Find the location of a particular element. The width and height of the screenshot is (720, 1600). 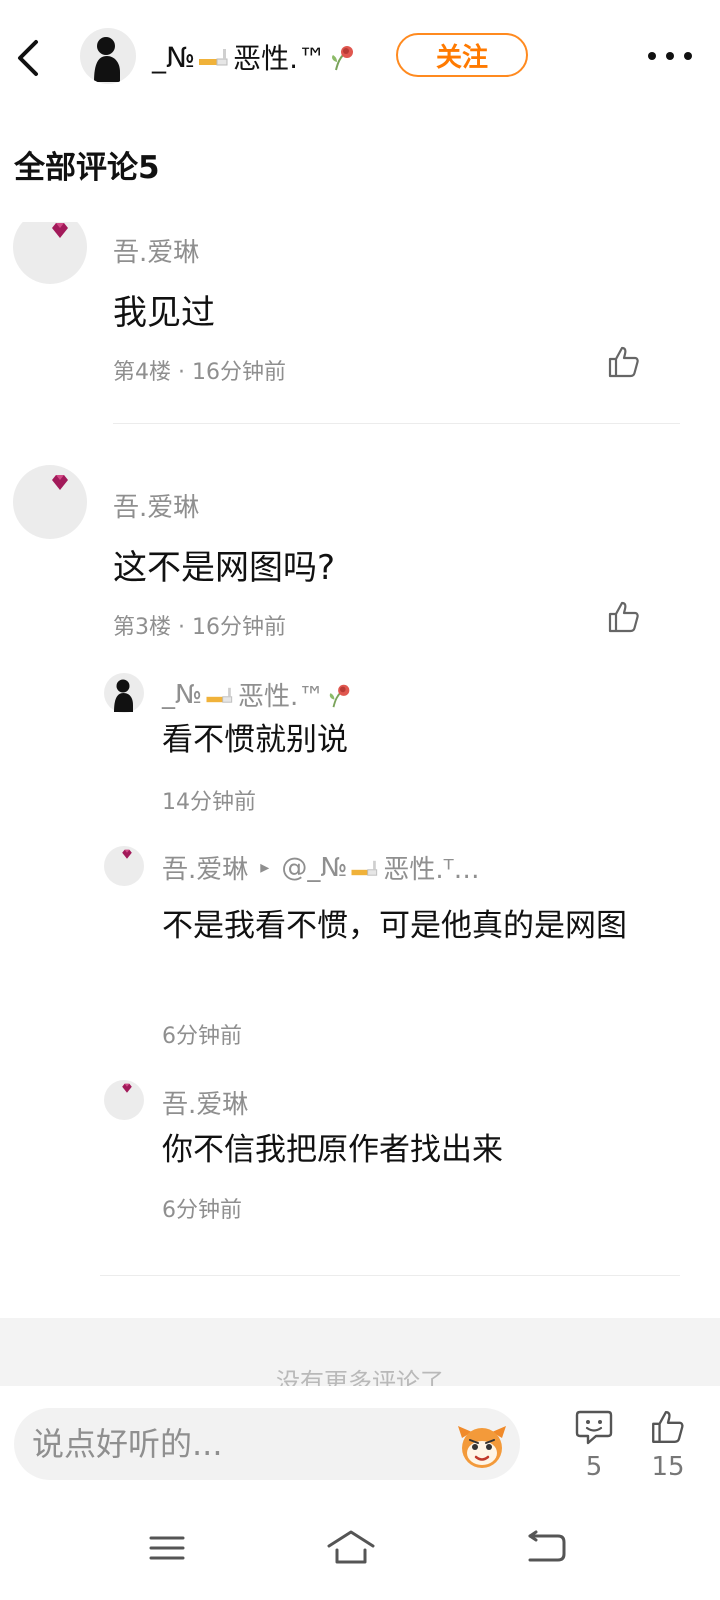

emoji-face-icon is located at coordinates (482, 1447).